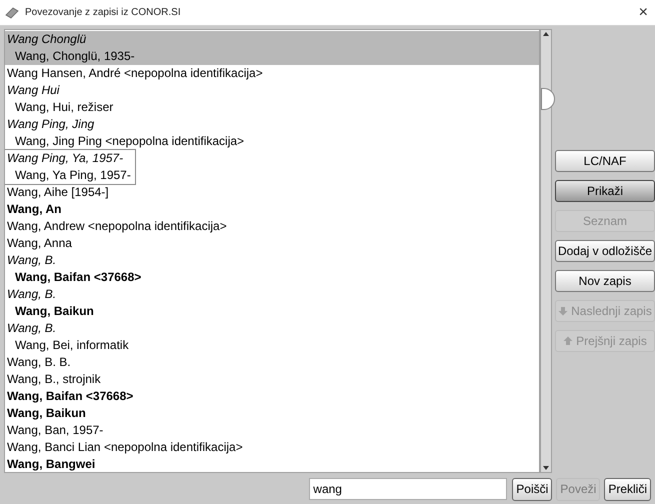 The width and height of the screenshot is (655, 504). I want to click on list-row: Wang, Andrew <nepopolna identifikacija>, so click(272, 226).